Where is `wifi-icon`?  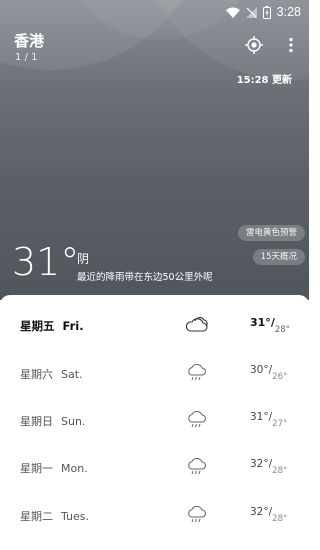
wifi-icon is located at coordinates (232, 12).